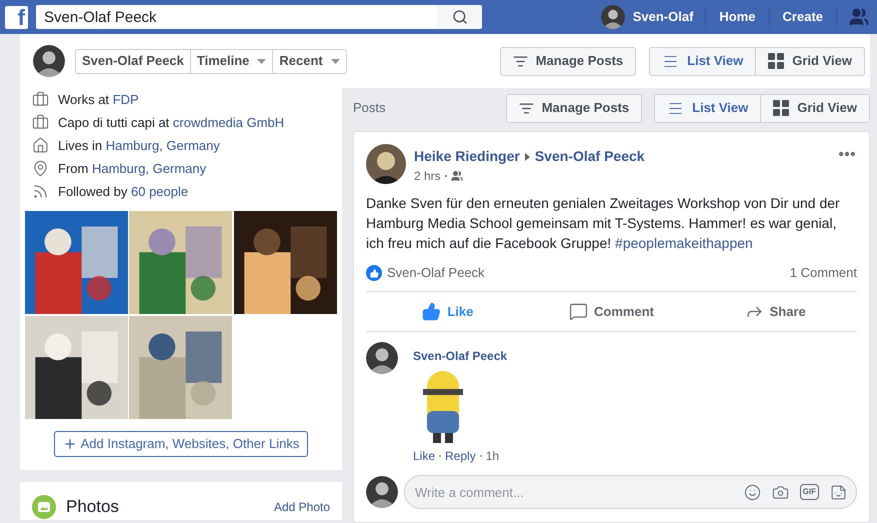 This screenshot has width=877, height=523. I want to click on camera-icon, so click(780, 492).